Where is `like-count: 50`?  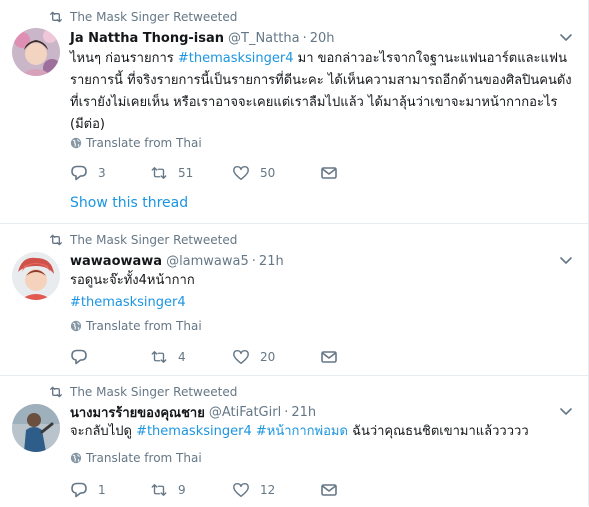
like-count: 50 is located at coordinates (268, 173).